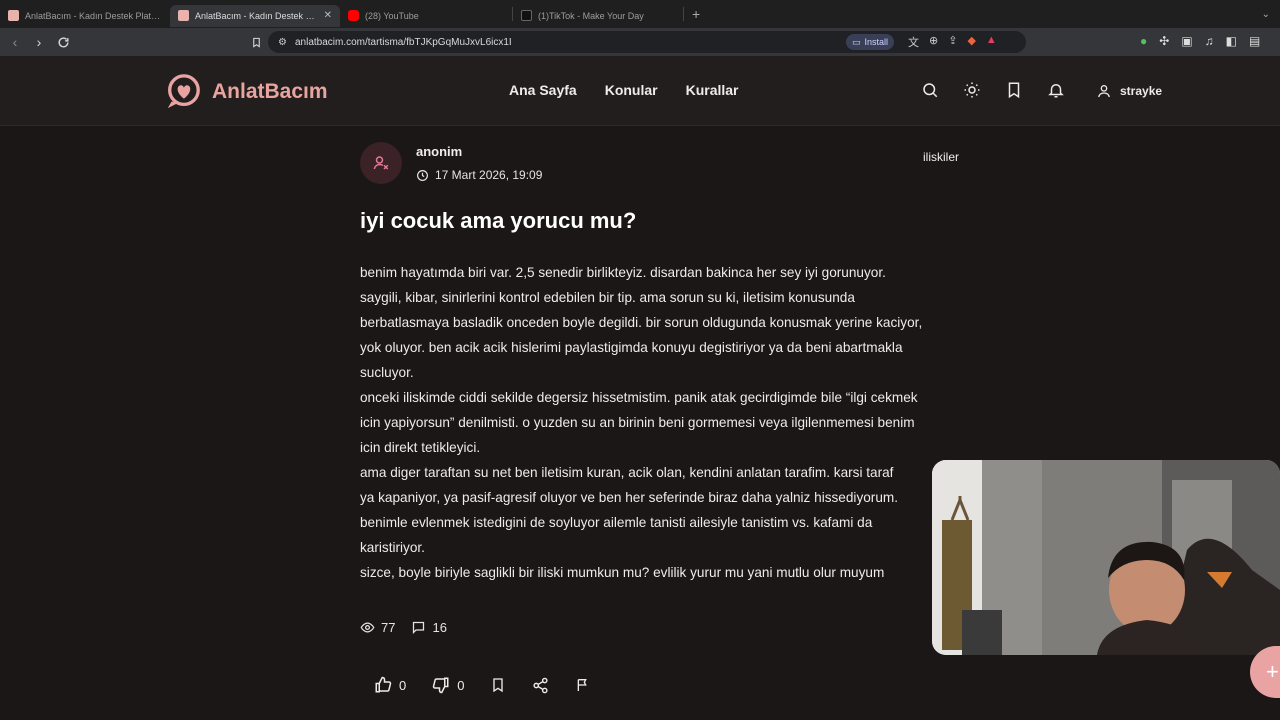  Describe the element at coordinates (876, 42) in the screenshot. I see `install-label: Install` at that location.